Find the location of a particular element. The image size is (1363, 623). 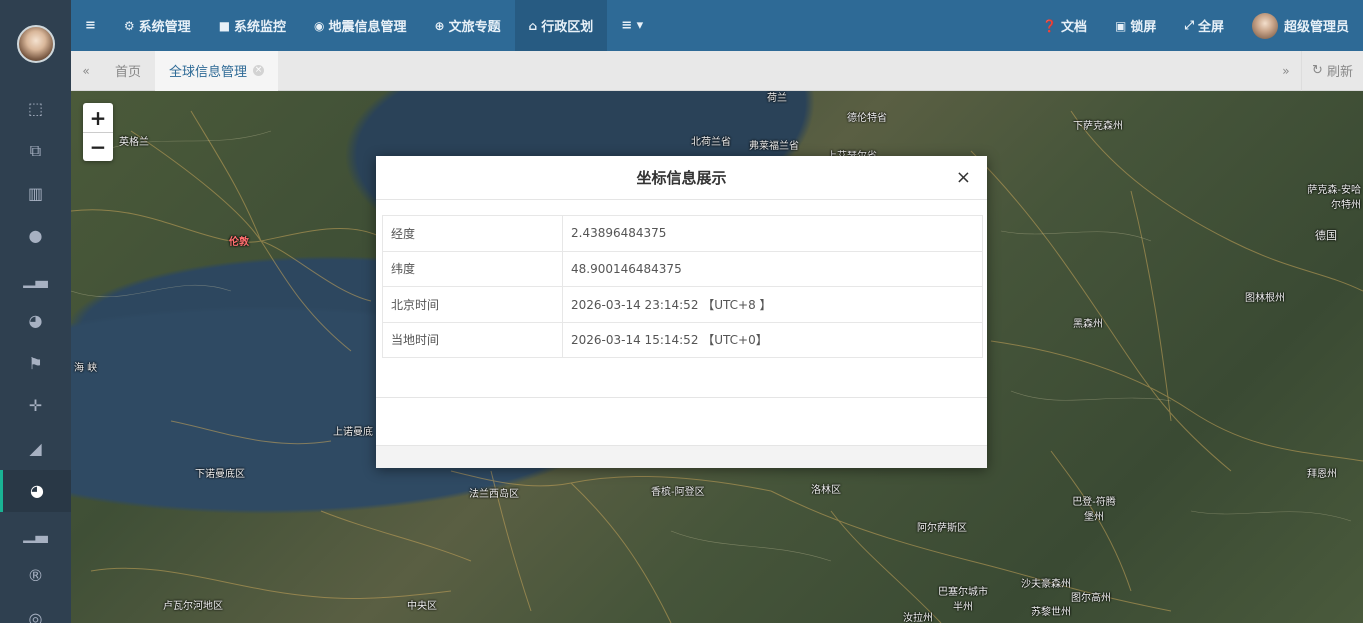

sidebar-avatar-area is located at coordinates (35, 43).